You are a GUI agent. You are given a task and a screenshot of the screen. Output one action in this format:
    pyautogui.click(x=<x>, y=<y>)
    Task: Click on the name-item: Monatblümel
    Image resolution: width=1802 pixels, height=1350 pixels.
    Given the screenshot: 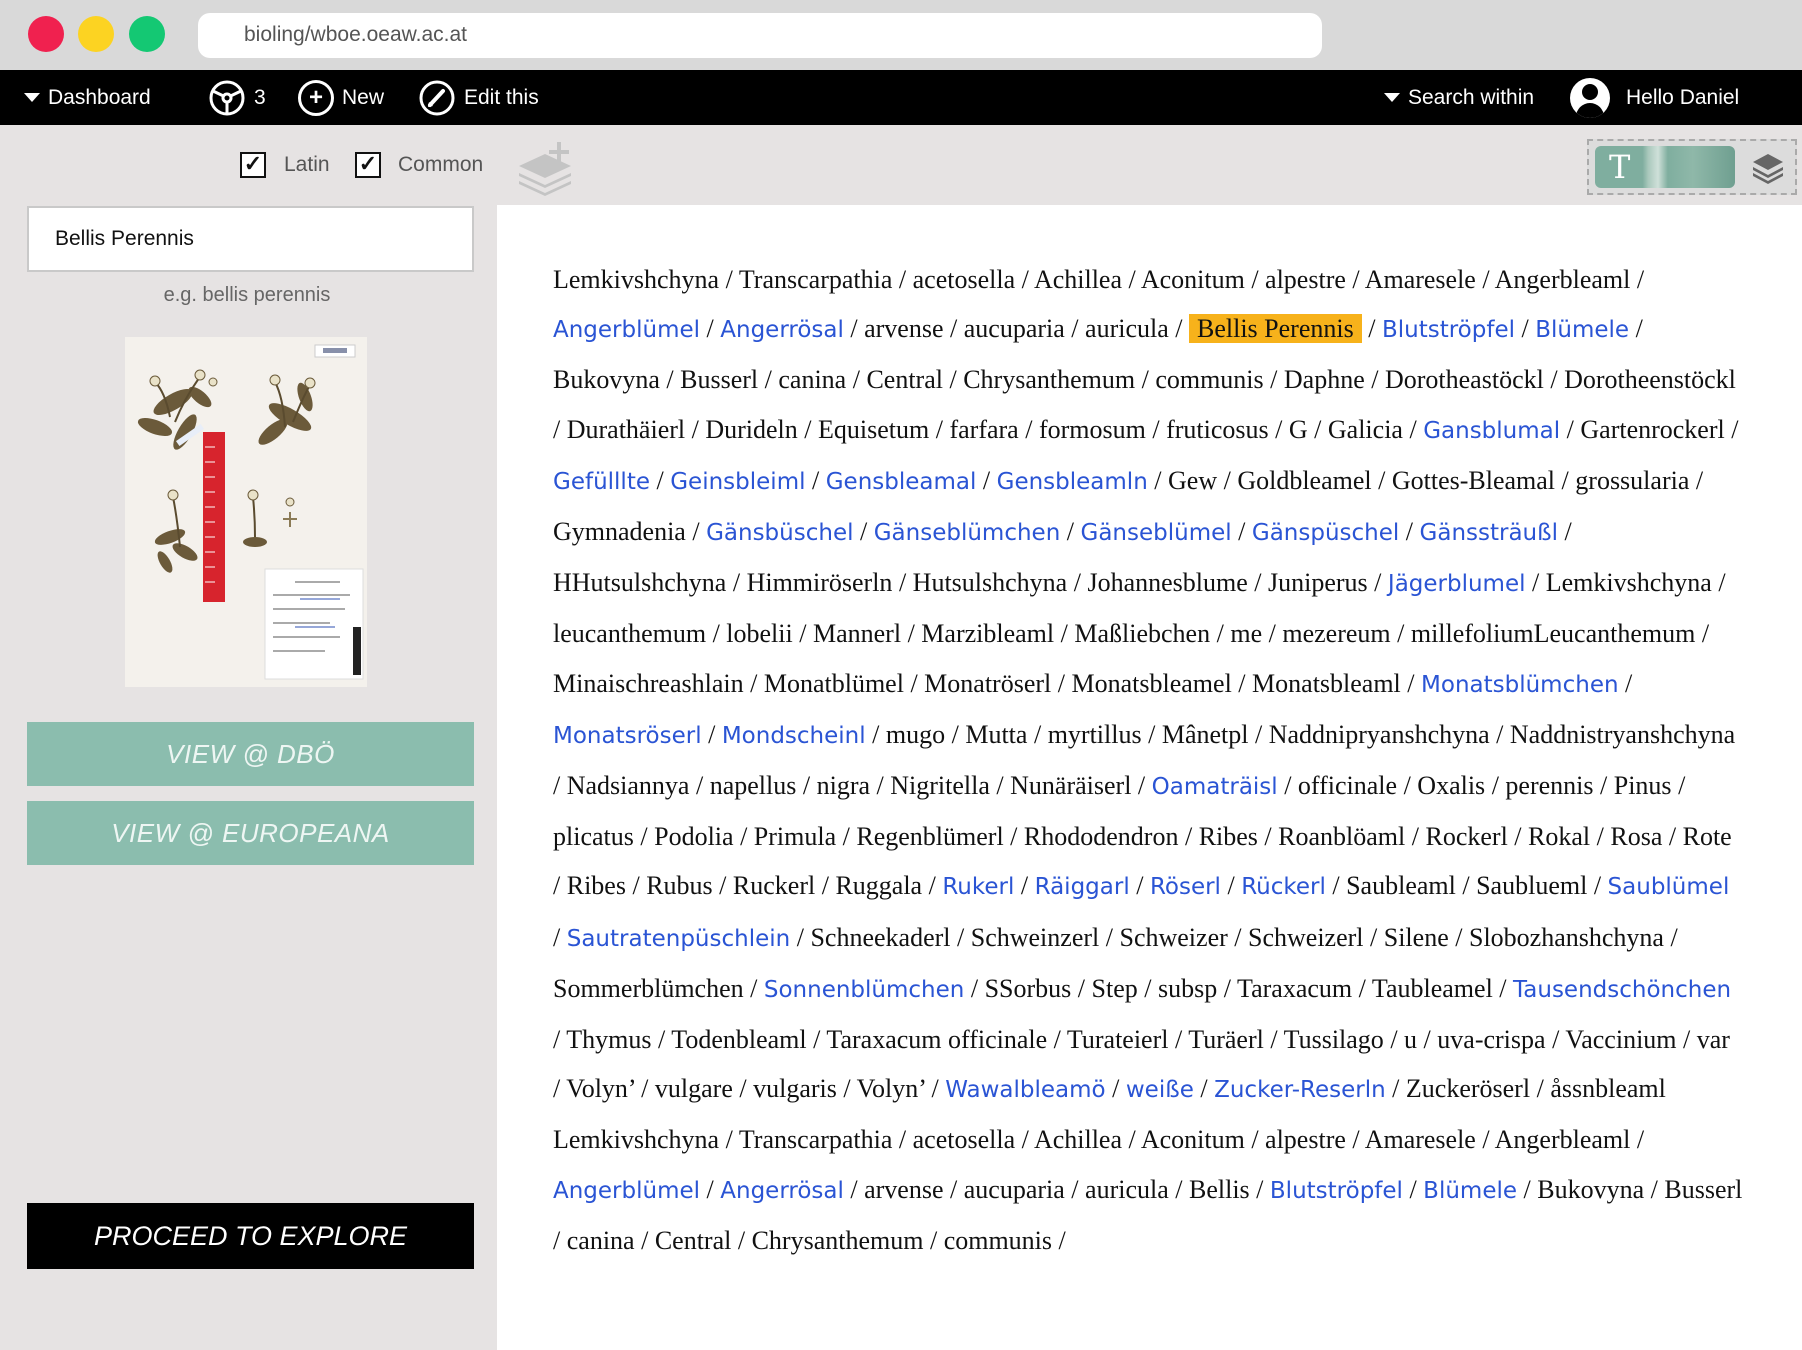 What is the action you would take?
    pyautogui.click(x=834, y=683)
    